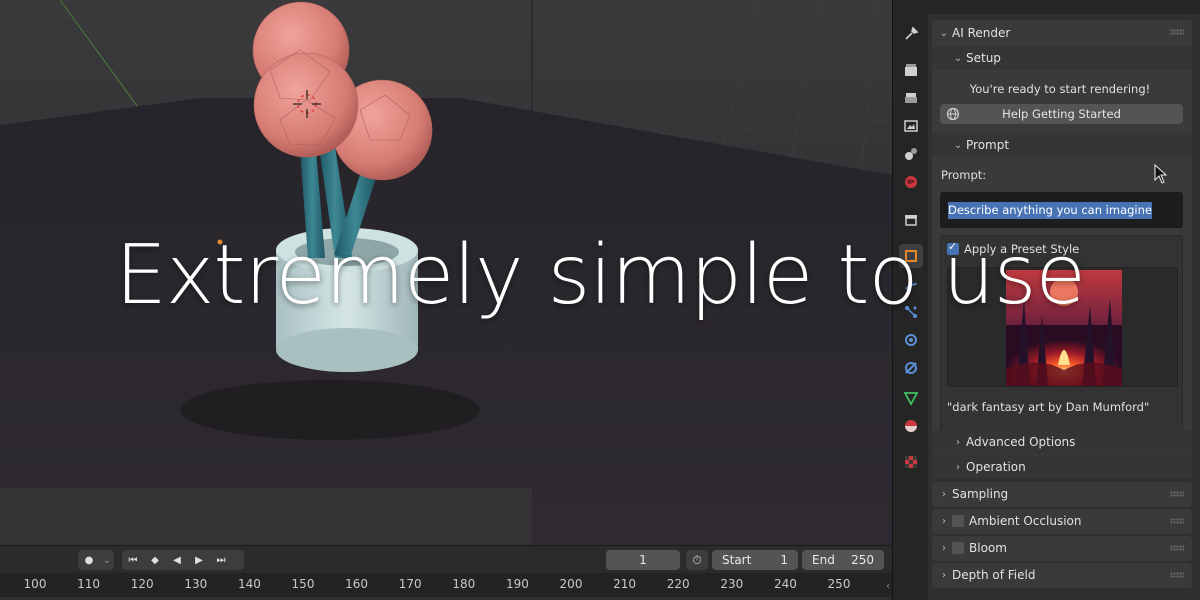 The height and width of the screenshot is (600, 1200). I want to click on render-icon, so click(911, 70).